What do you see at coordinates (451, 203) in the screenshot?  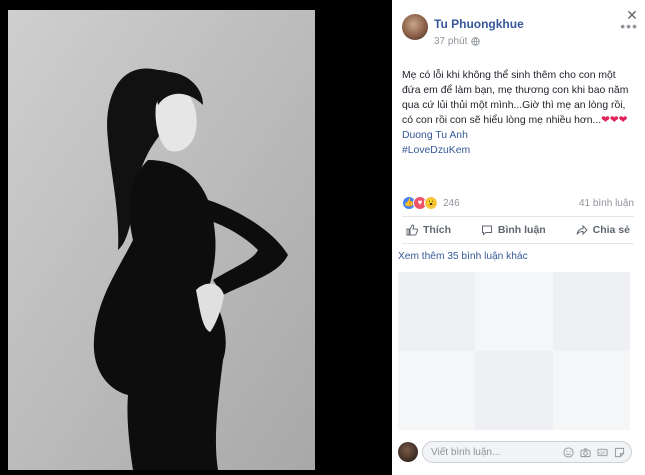 I see `reaction-count: 246` at bounding box center [451, 203].